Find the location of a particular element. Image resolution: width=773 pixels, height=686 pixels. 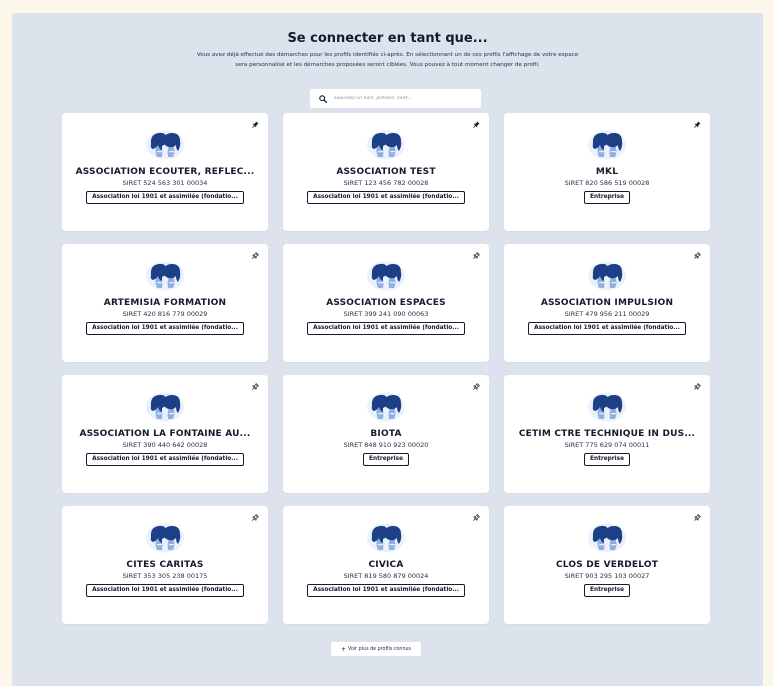

profile-siret: SIRET 390 440 642 00028 is located at coordinates (165, 445).